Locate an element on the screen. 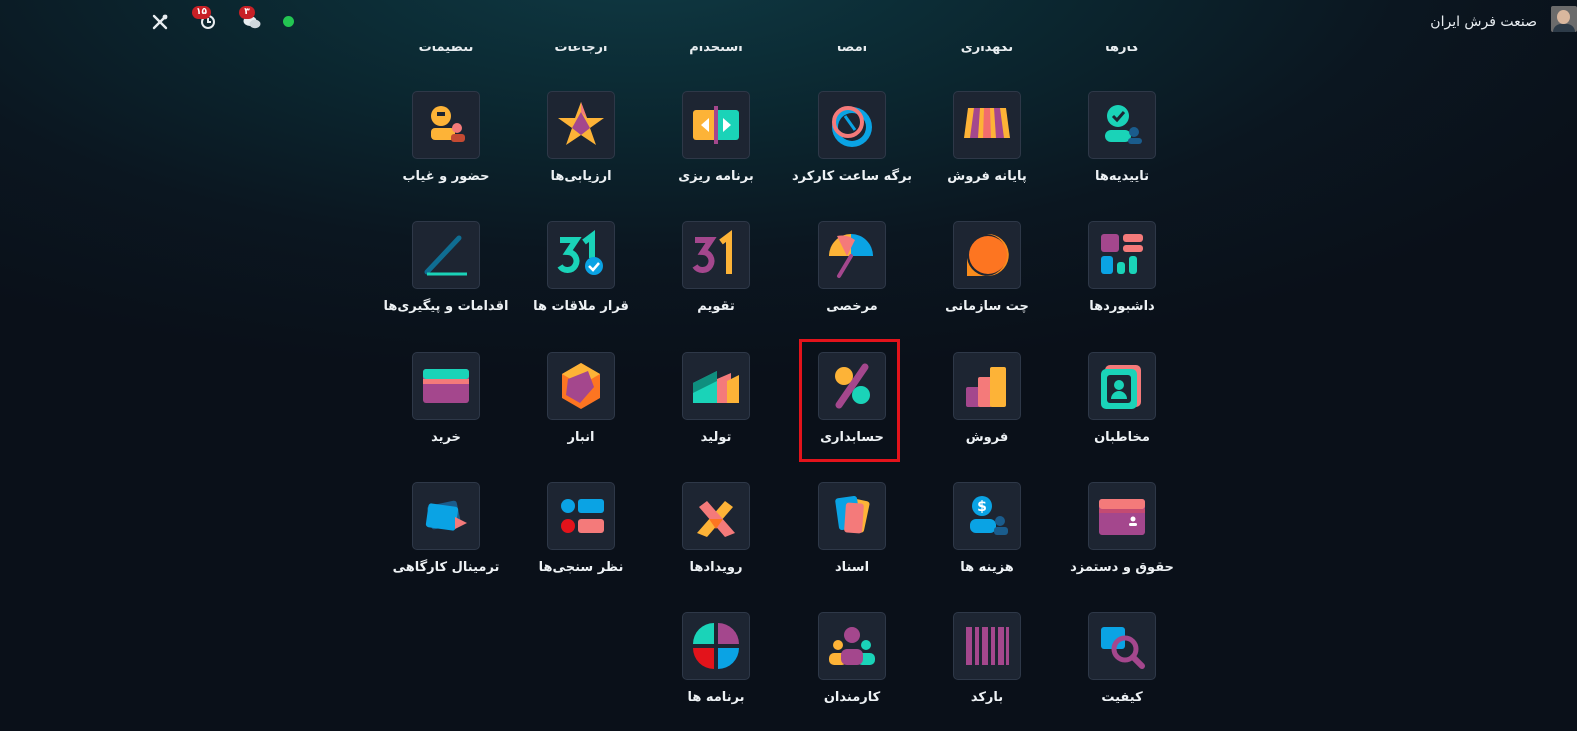 Image resolution: width=1577 pixels, height=731 pixels. app-planning: برنامه ریزی is located at coordinates (716, 137).